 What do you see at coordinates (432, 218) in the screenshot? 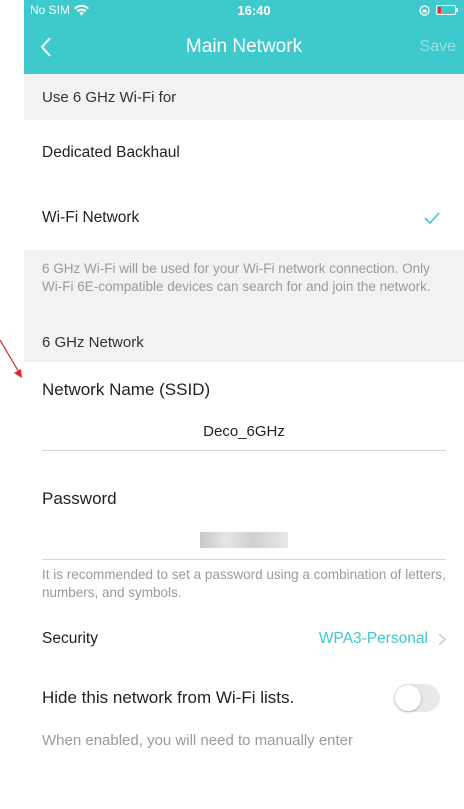
I see `checkmark-icon` at bounding box center [432, 218].